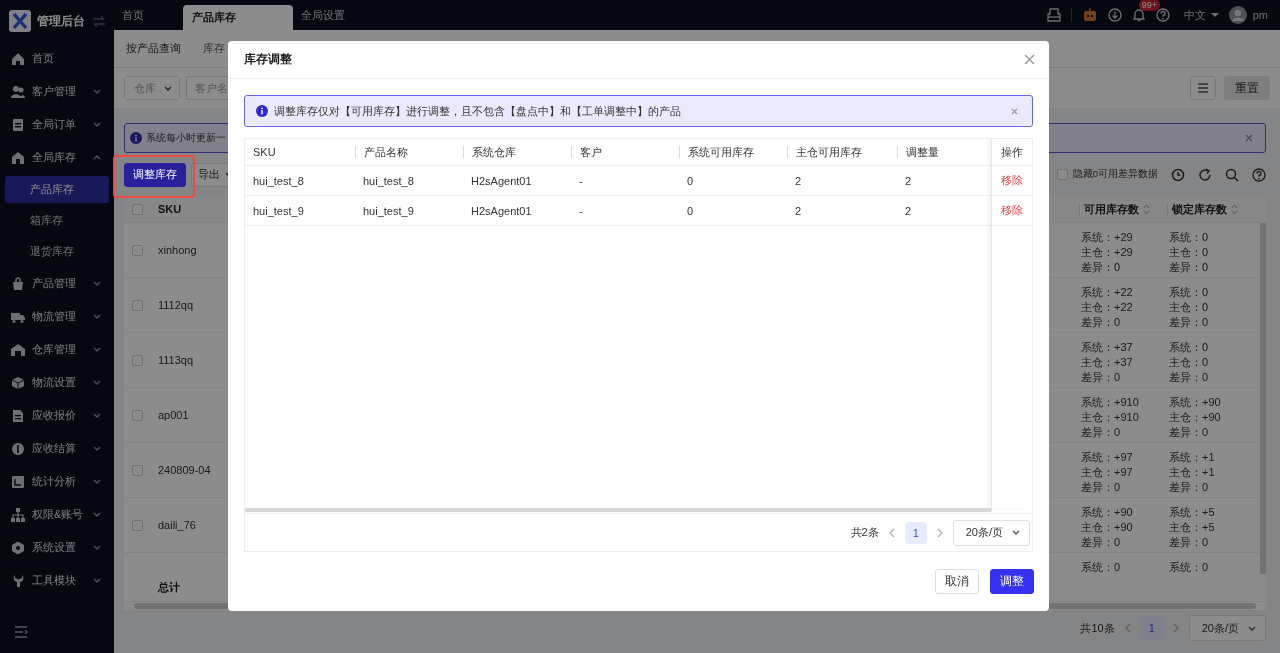  What do you see at coordinates (54, 349) in the screenshot?
I see `menu-label: 仓库管理` at bounding box center [54, 349].